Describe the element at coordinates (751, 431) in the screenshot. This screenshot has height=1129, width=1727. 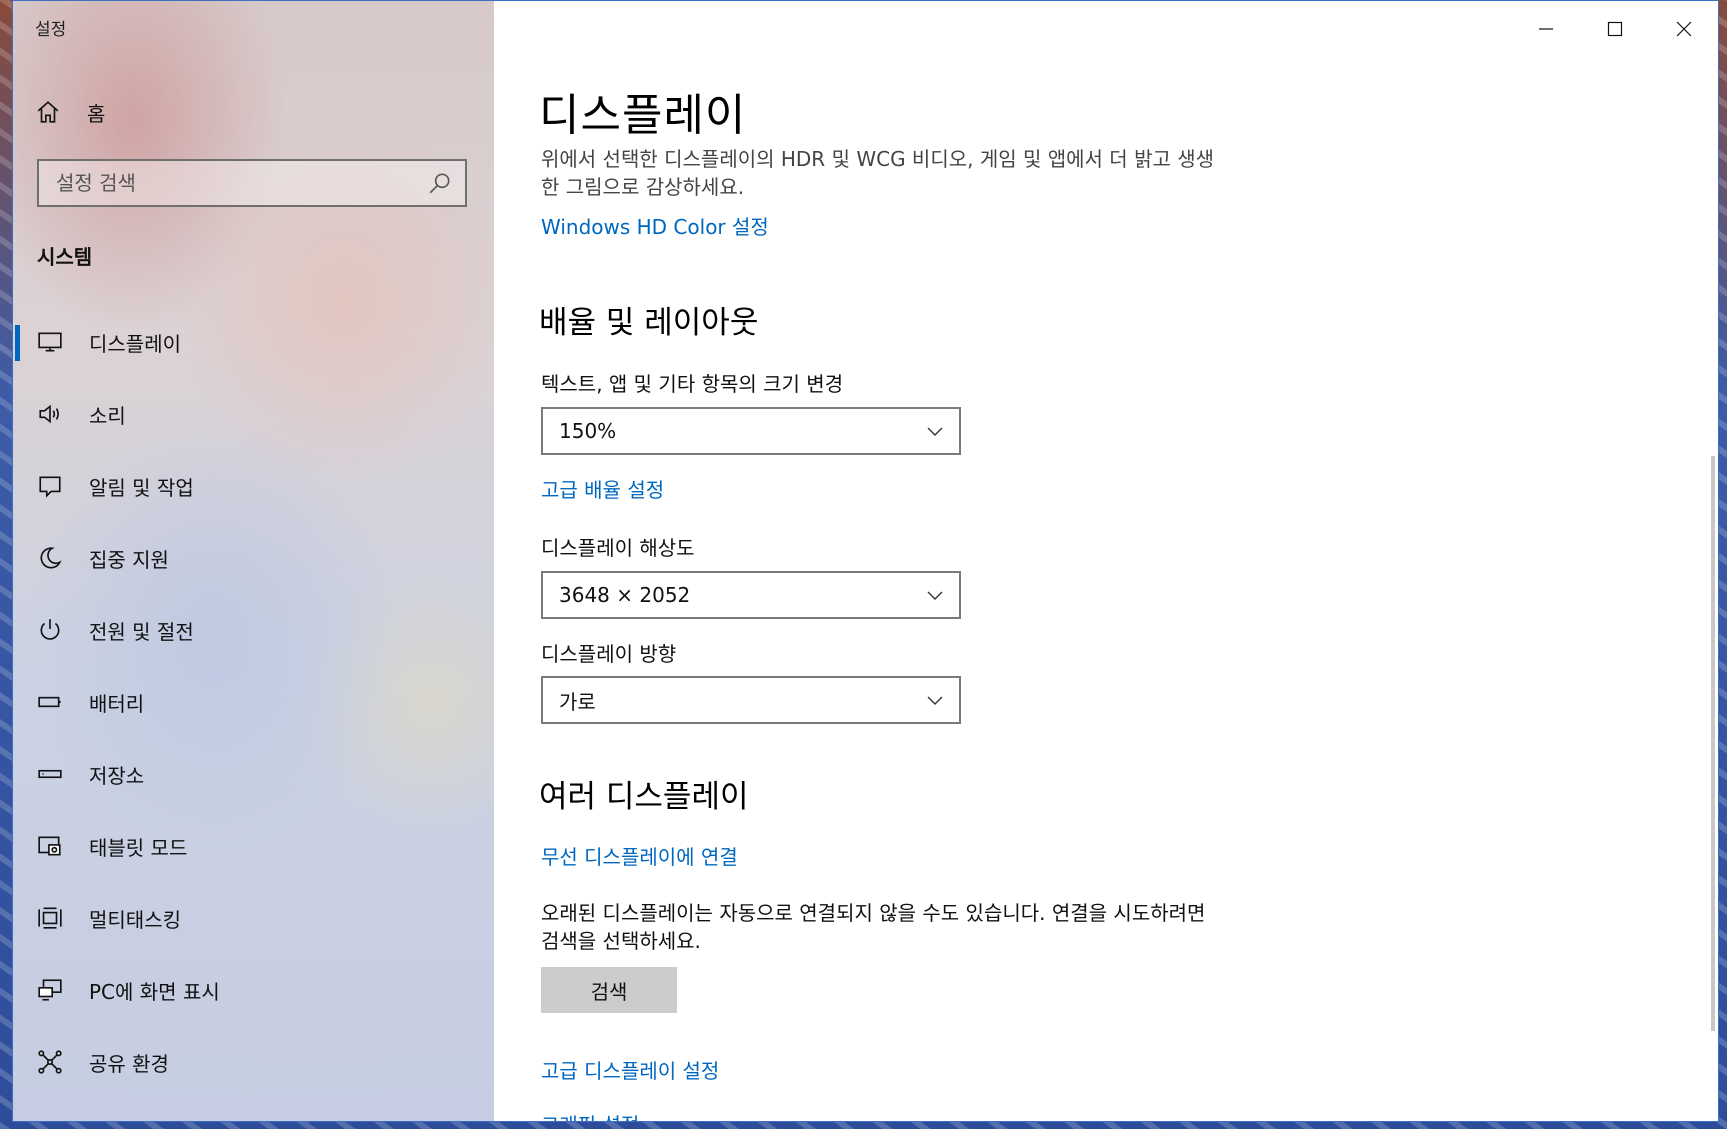
I see `scale-dropdown: 150%` at that location.